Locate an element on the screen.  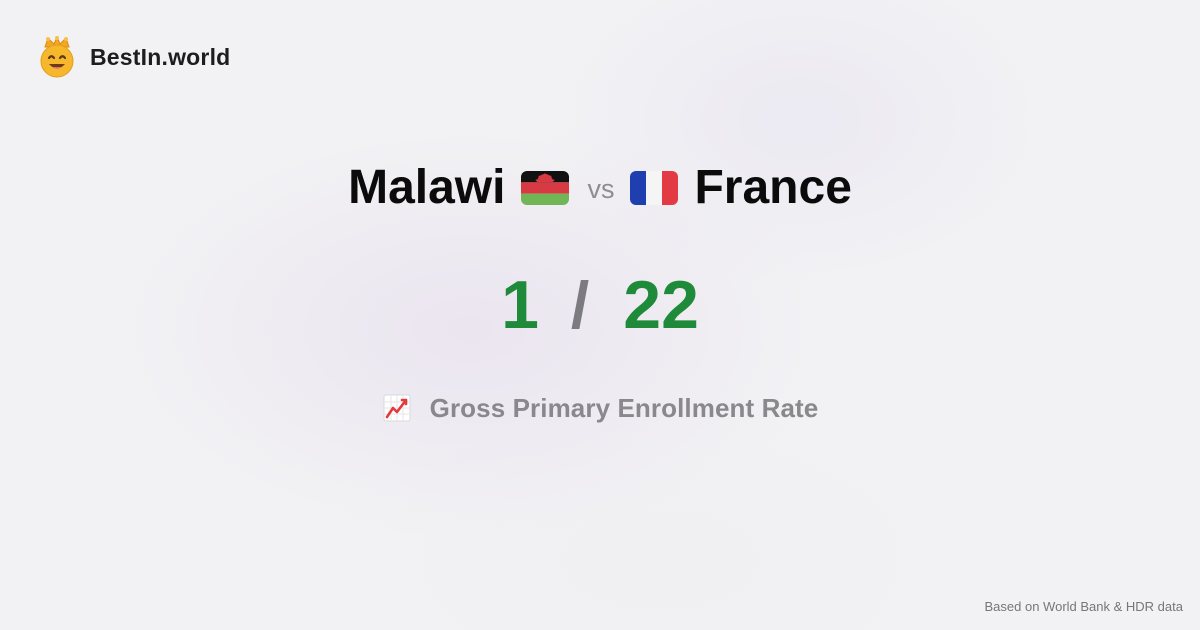
crown-smiley-icon is located at coordinates (57, 57).